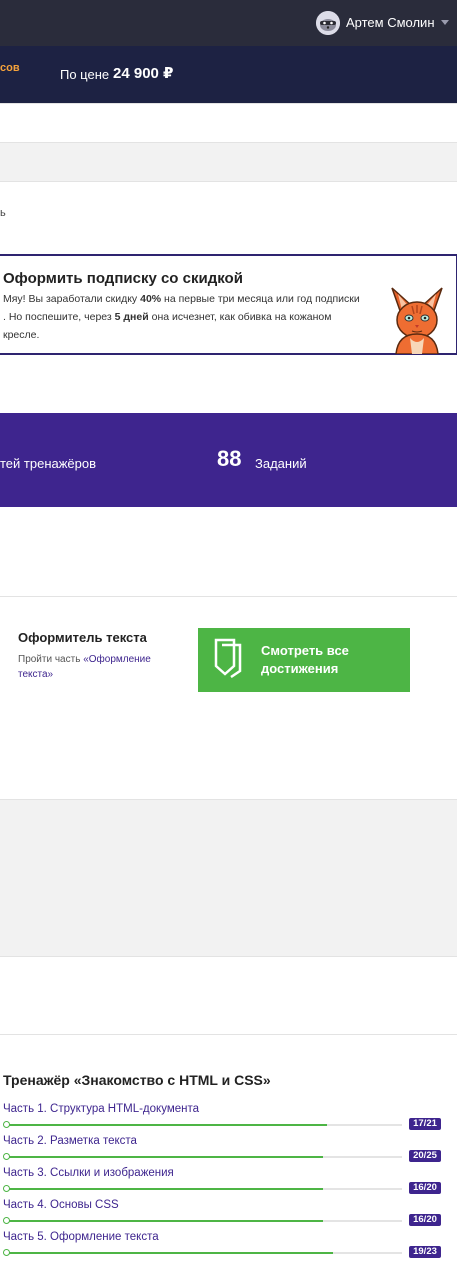  Describe the element at coordinates (51, 659) in the screenshot. I see `achievement-desc-prefix: Пройти часть` at that location.